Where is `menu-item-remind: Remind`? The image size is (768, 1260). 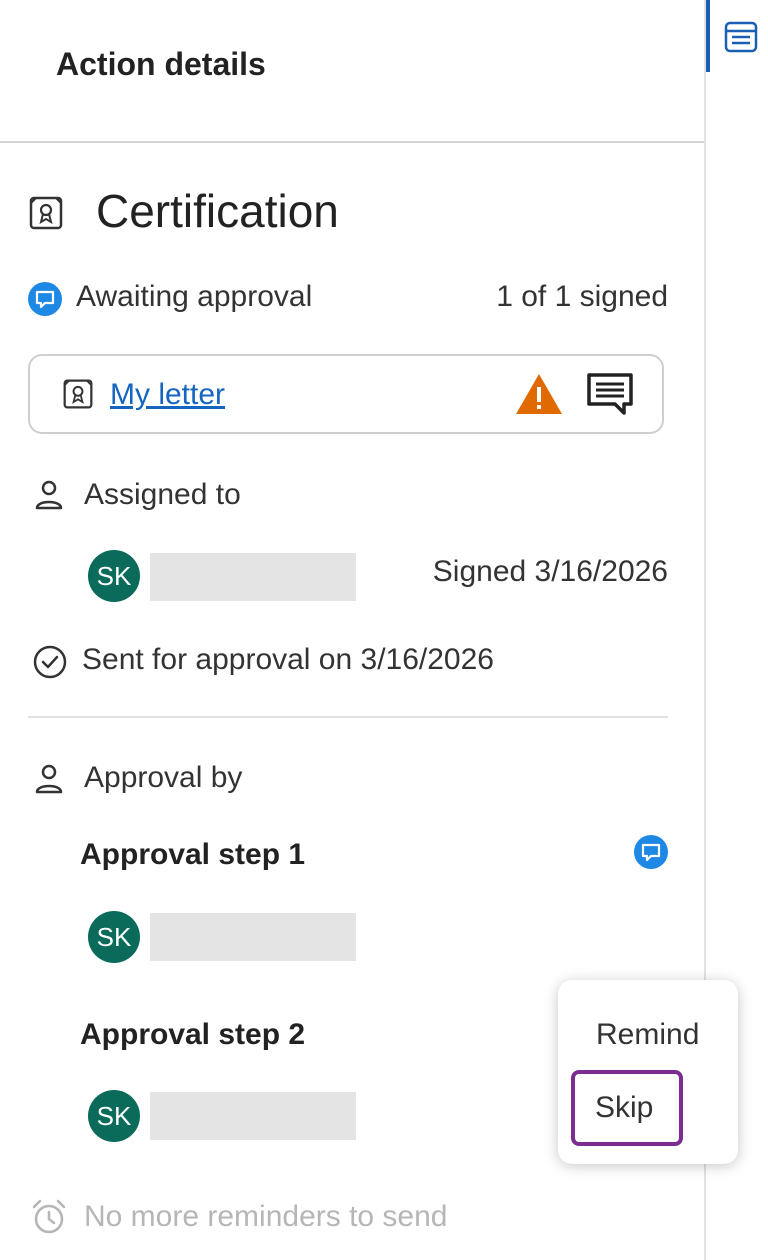
menu-item-remind: Remind is located at coordinates (647, 1035).